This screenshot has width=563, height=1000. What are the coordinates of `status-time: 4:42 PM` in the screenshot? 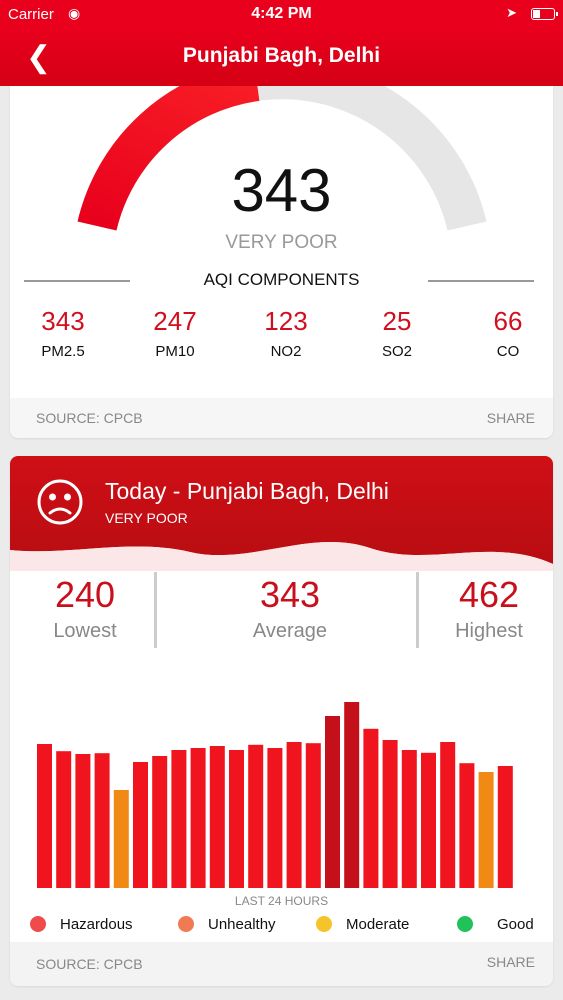 It's located at (281, 13).